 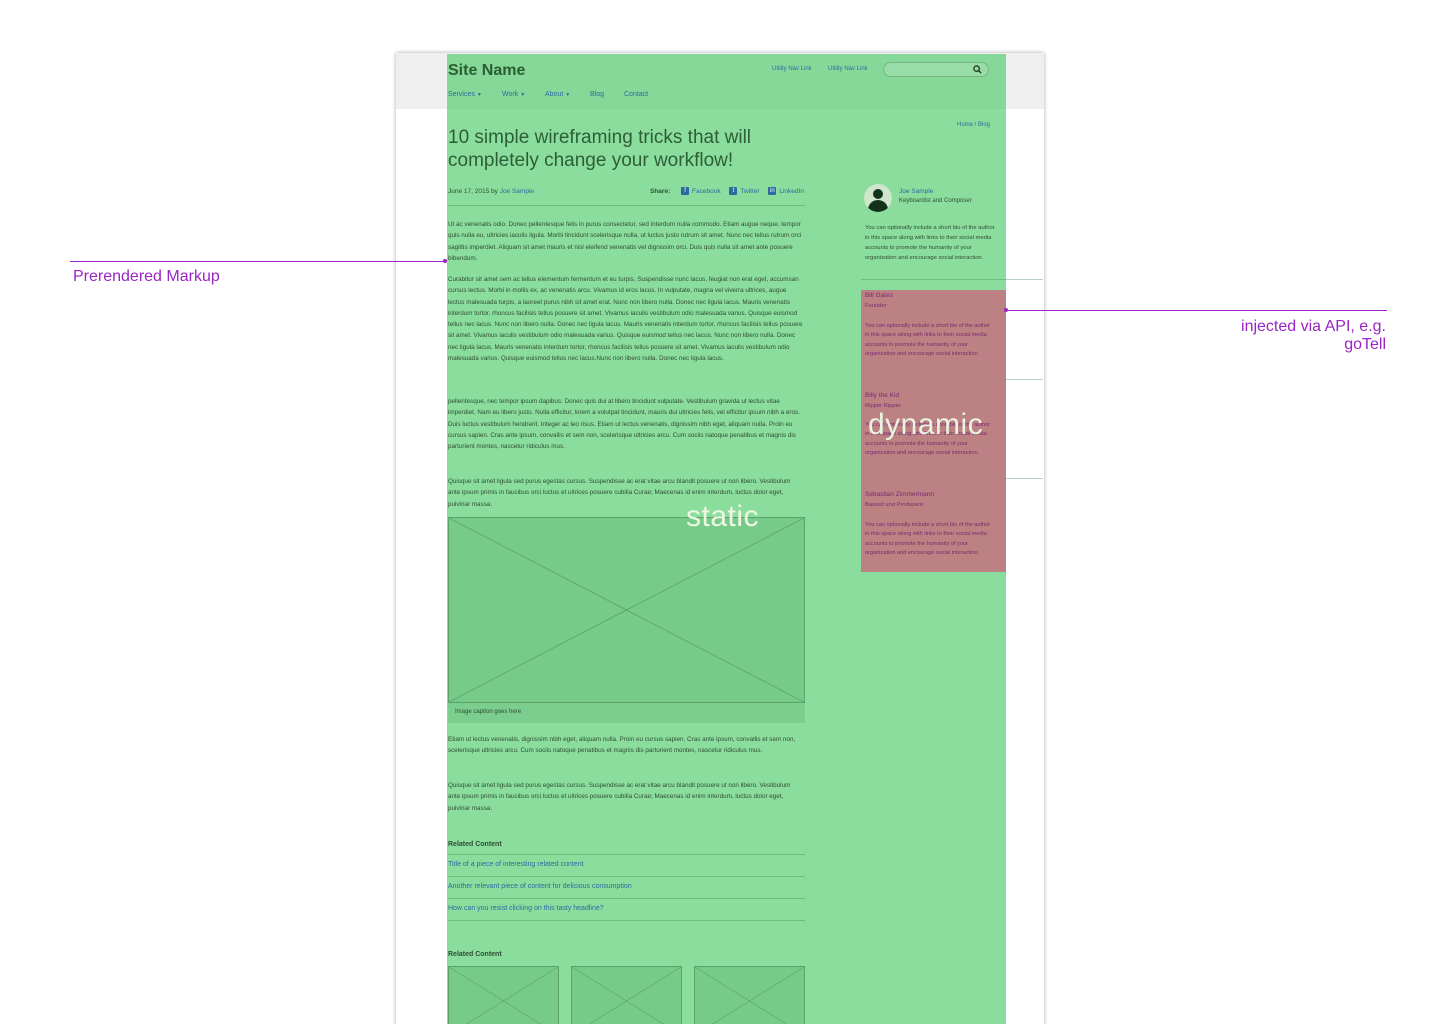 What do you see at coordinates (636, 94) in the screenshot?
I see `nav-contact: Contact` at bounding box center [636, 94].